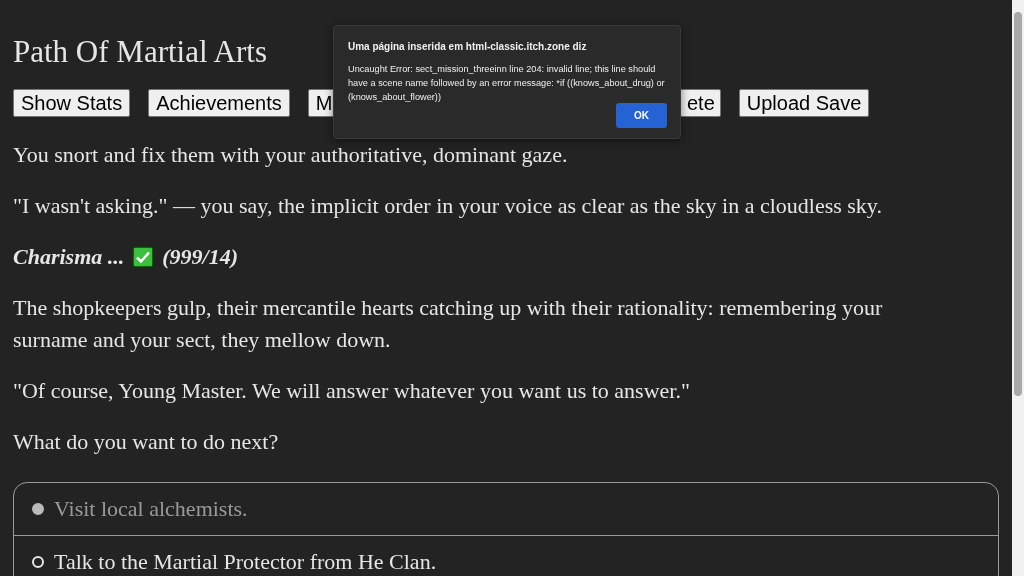  What do you see at coordinates (146, 442) in the screenshot?
I see `story-text: What do you want to do next?` at bounding box center [146, 442].